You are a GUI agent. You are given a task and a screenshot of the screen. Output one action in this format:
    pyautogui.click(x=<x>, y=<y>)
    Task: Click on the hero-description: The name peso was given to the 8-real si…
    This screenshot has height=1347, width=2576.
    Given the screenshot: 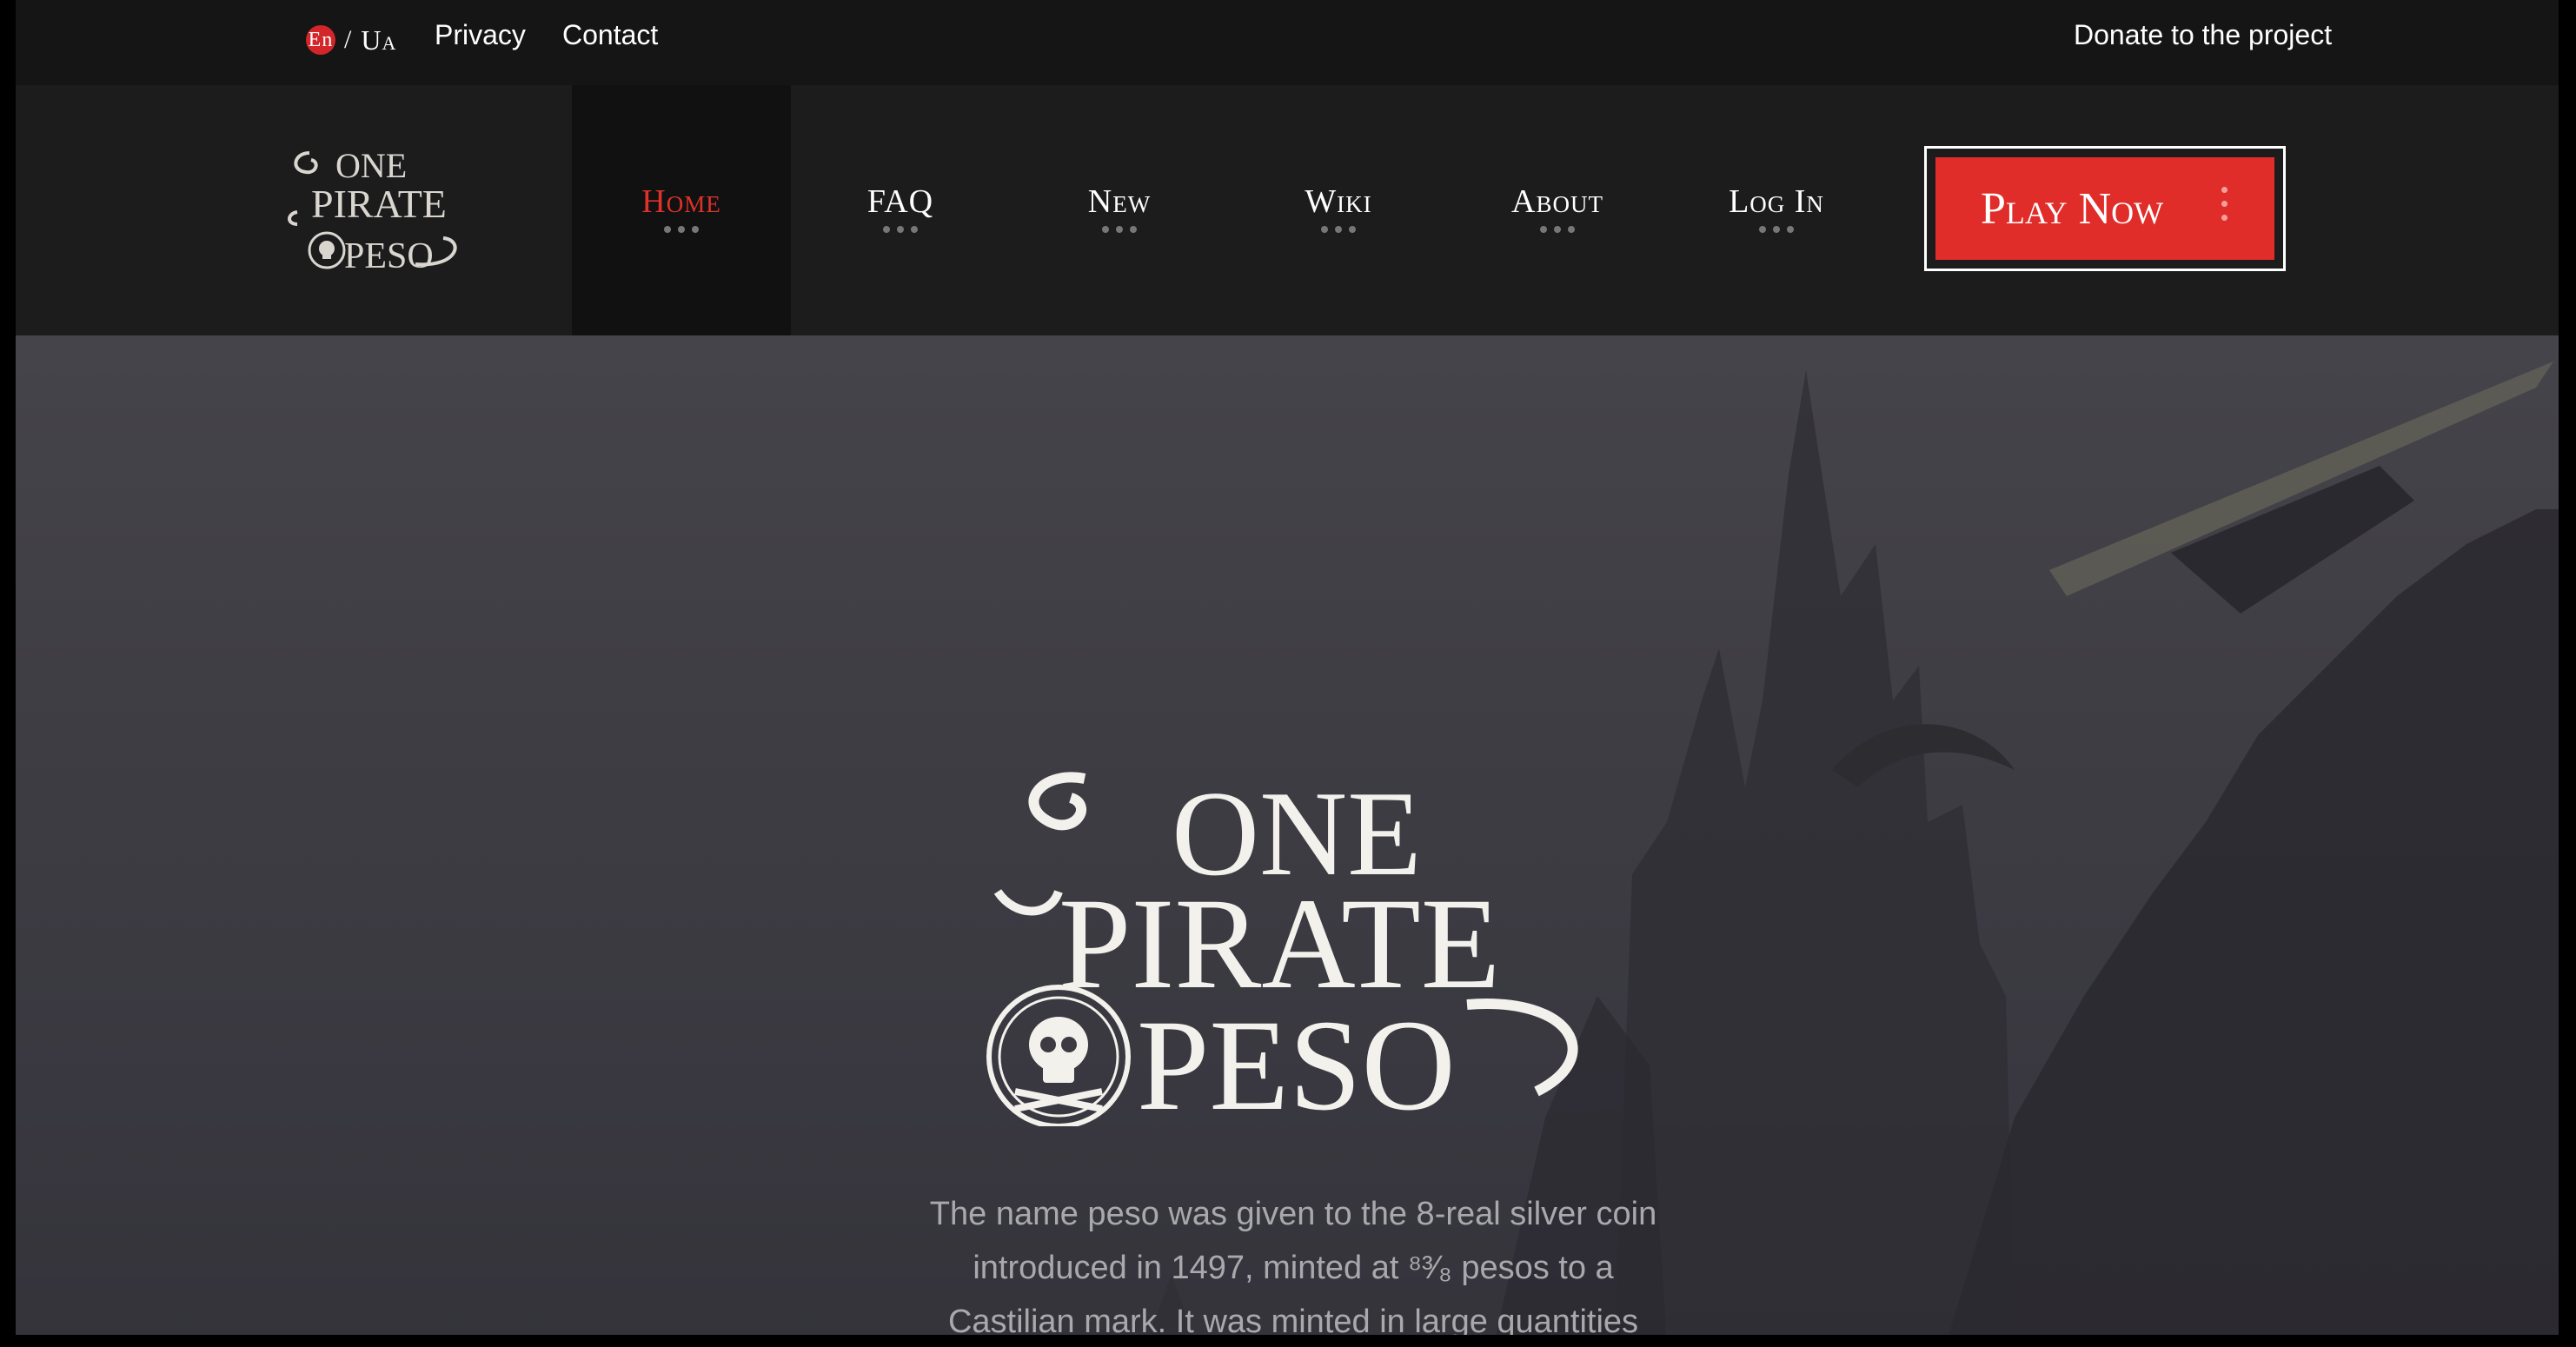 What is the action you would take?
    pyautogui.click(x=1293, y=1267)
    